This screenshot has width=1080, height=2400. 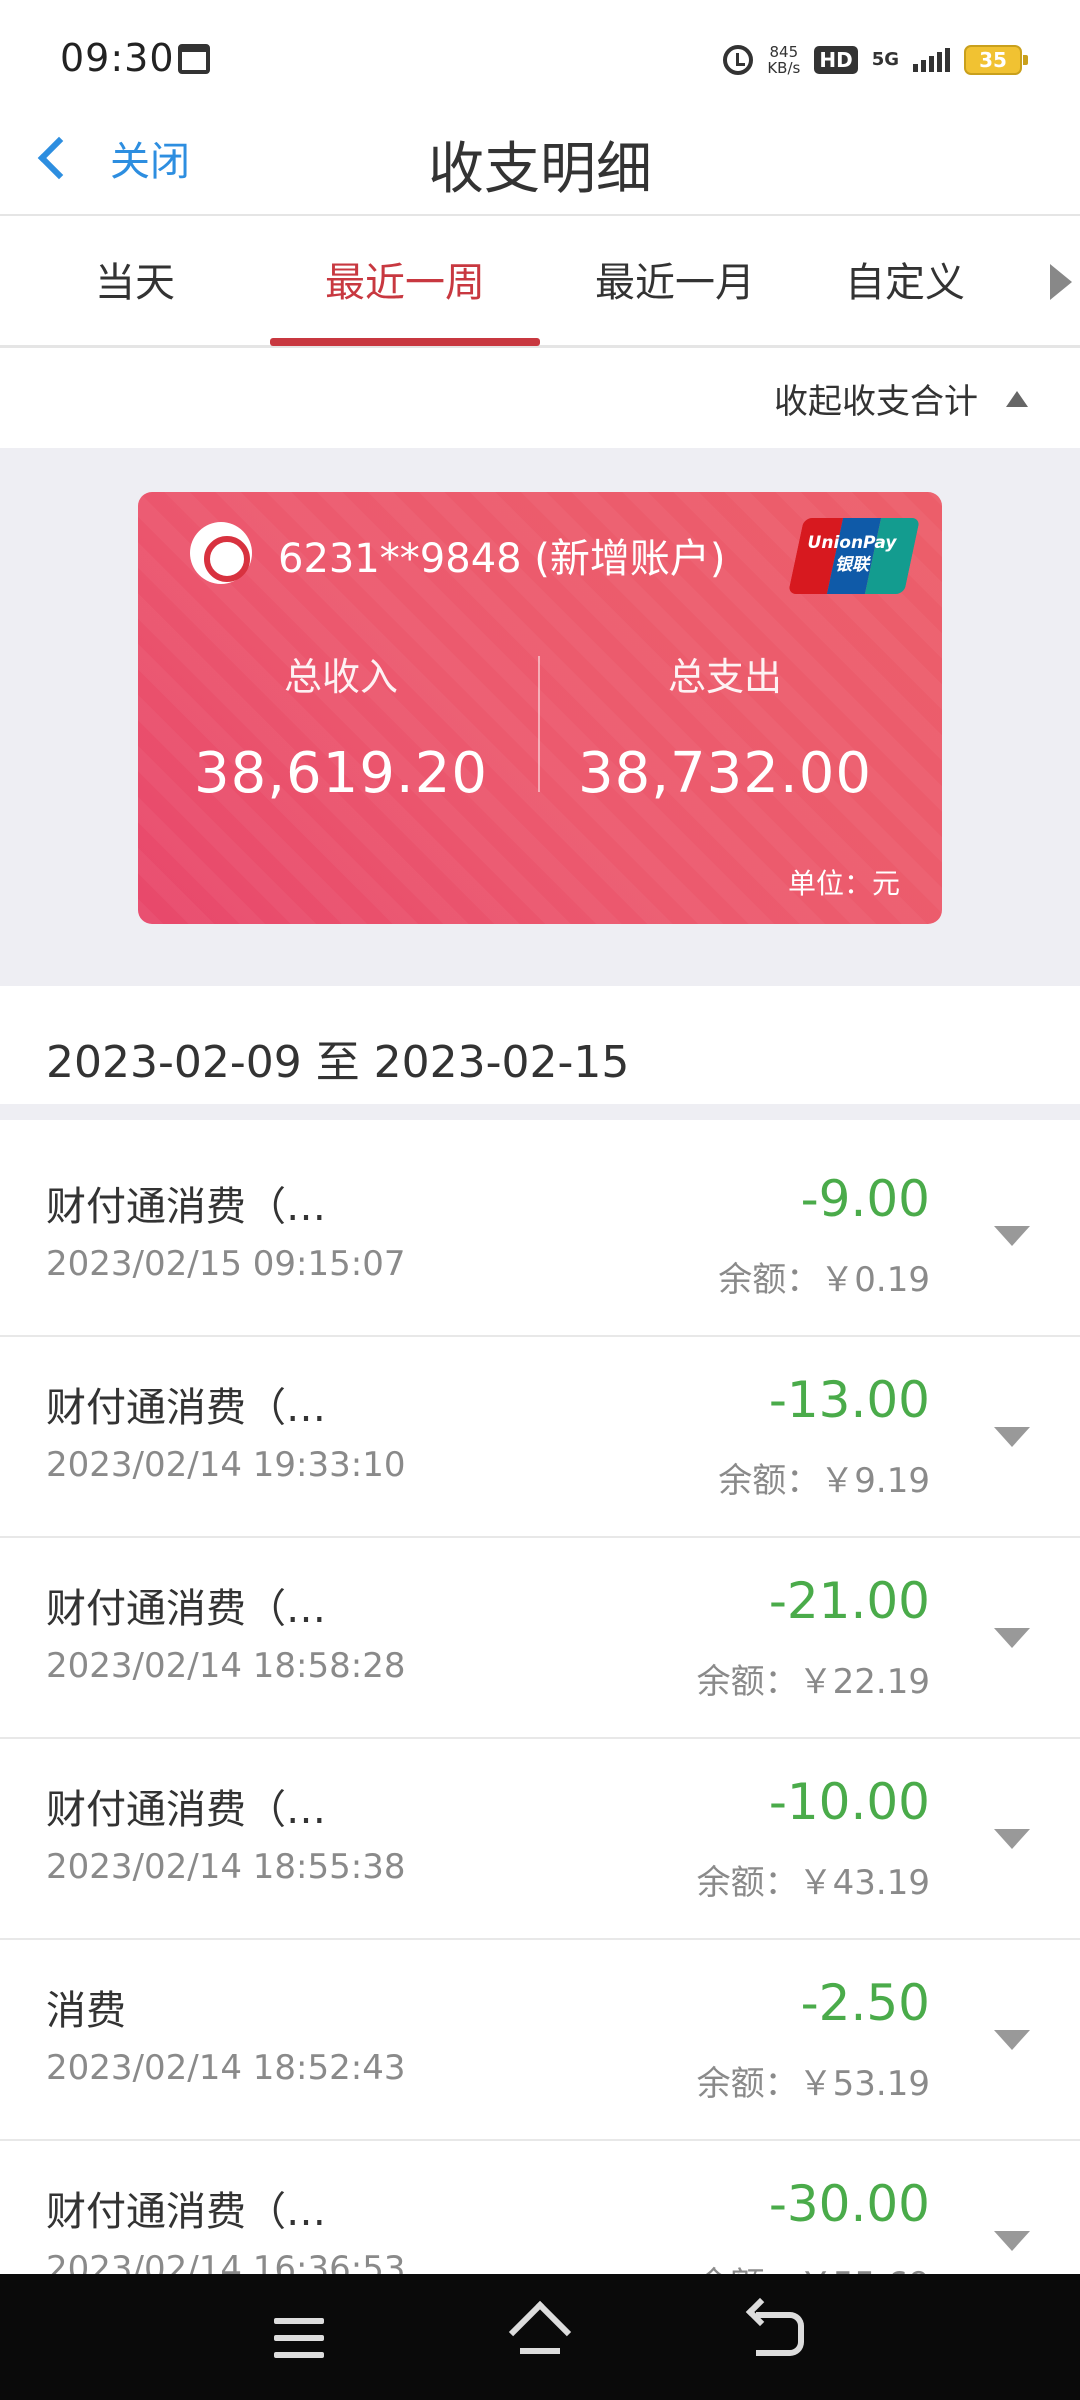 I want to click on alarm-icon, so click(x=738, y=60).